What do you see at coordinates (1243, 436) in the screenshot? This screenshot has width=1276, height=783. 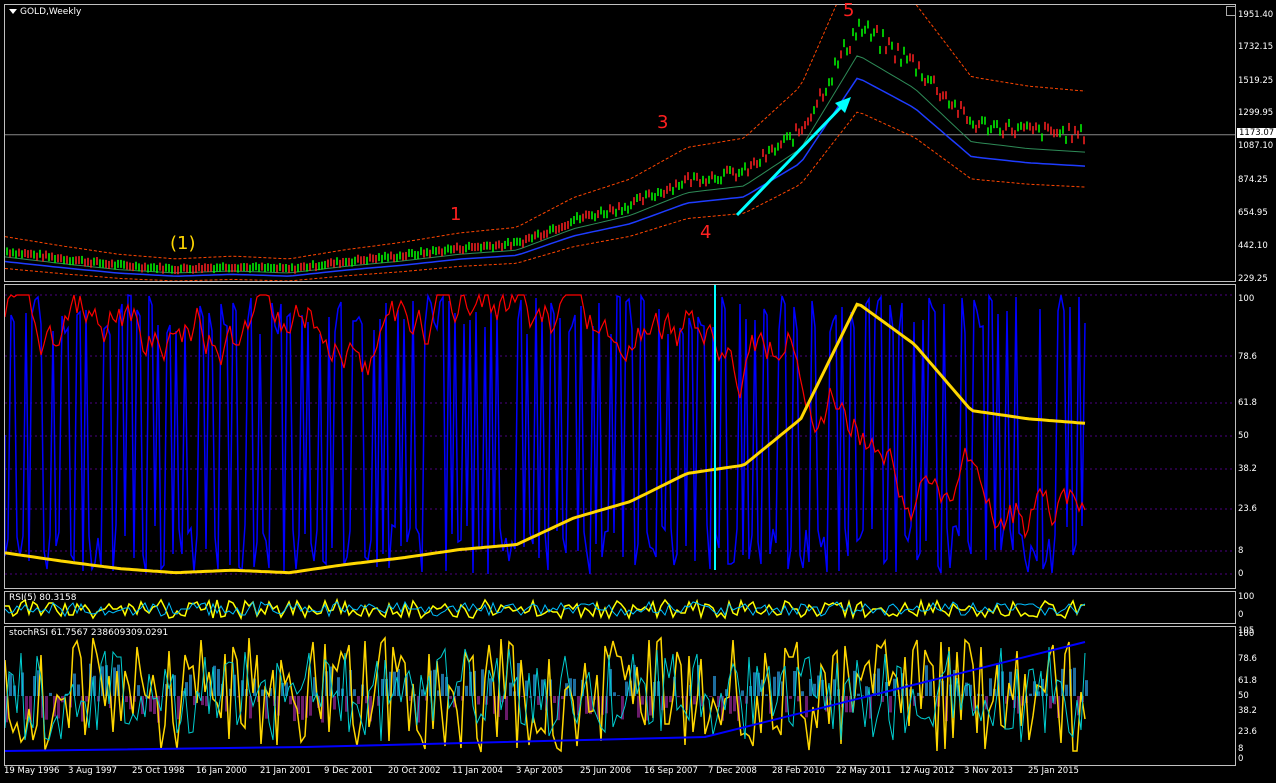 I see `tick-label: 50` at bounding box center [1243, 436].